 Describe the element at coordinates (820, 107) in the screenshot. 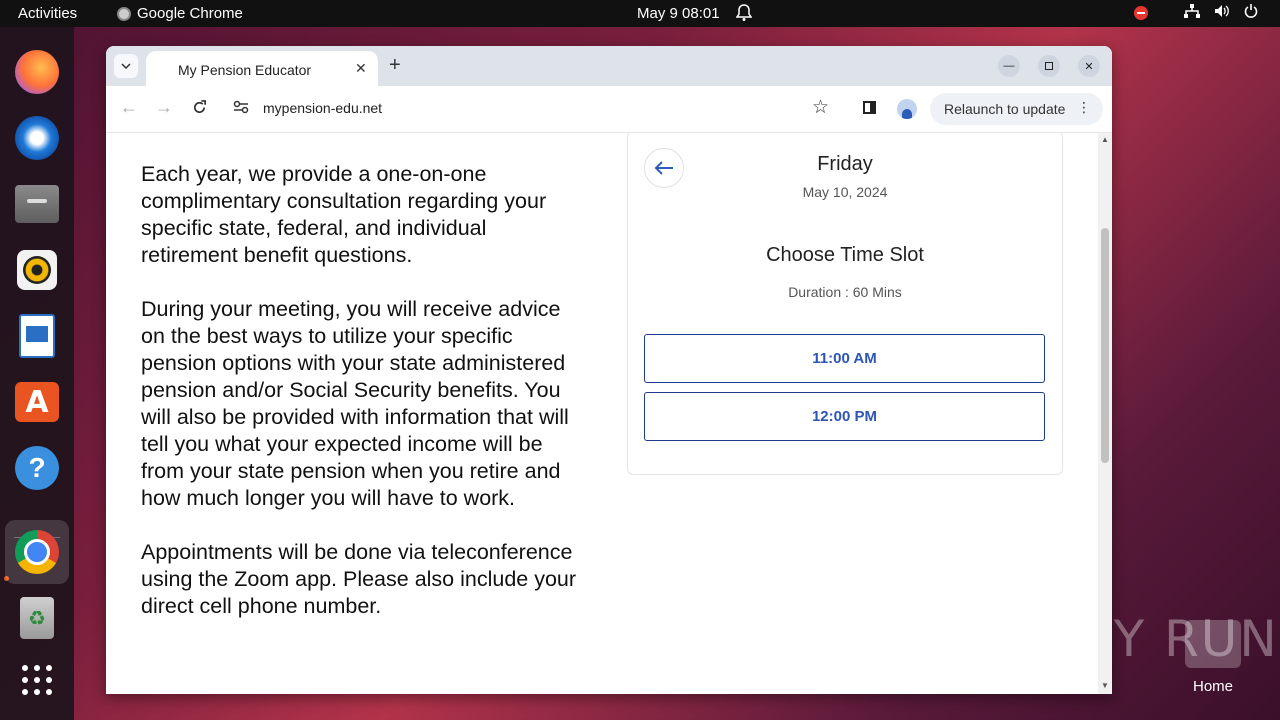

I see `bookmark-star-icon: ☆` at that location.